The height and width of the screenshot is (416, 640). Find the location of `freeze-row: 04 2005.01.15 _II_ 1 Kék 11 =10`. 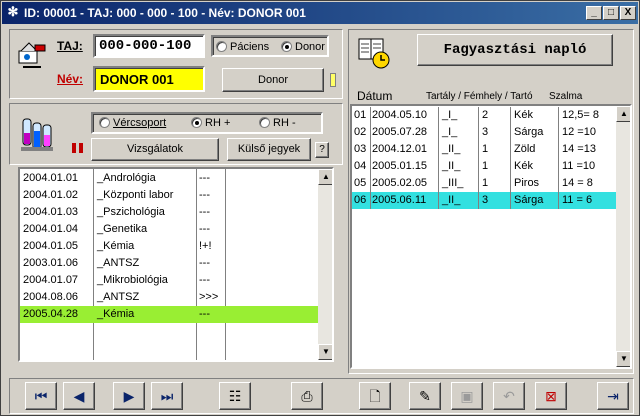

freeze-row: 04 2005.01.15 _II_ 1 Kék 11 =10 is located at coordinates (484, 166).